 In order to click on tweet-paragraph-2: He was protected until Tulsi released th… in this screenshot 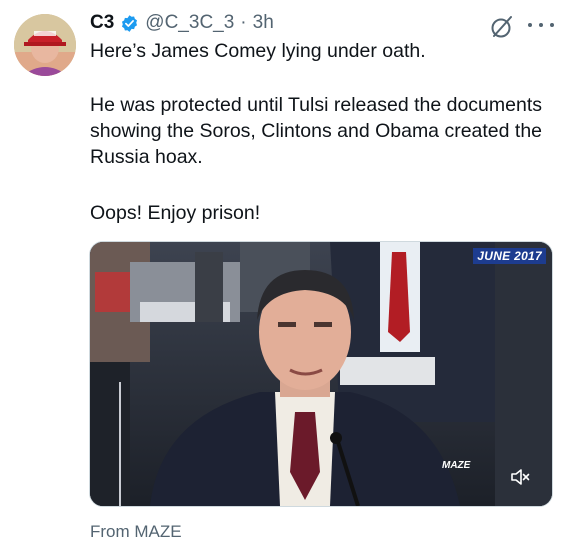, I will do `click(316, 131)`.